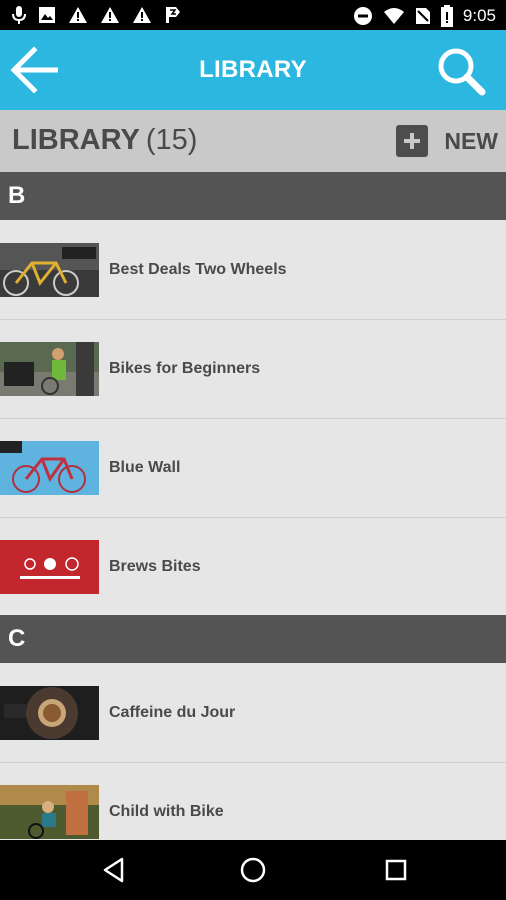 This screenshot has width=506, height=900. What do you see at coordinates (253, 567) in the screenshot?
I see `list-item: Brews Bites` at bounding box center [253, 567].